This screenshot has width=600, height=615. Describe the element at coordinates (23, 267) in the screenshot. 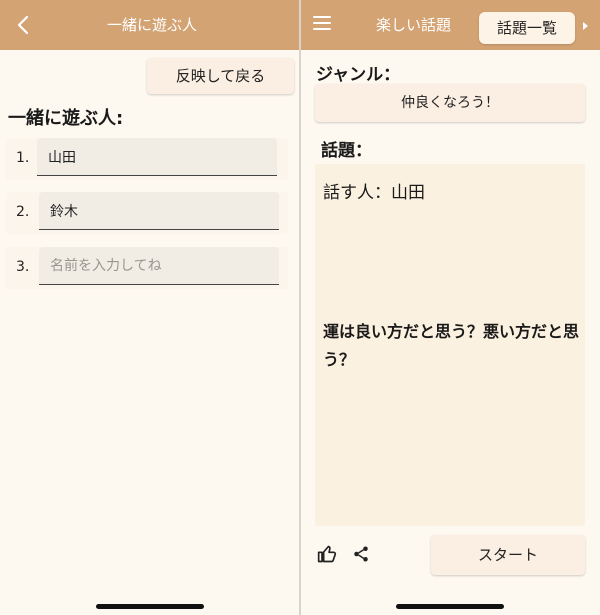

I see `player-number: 3.` at that location.